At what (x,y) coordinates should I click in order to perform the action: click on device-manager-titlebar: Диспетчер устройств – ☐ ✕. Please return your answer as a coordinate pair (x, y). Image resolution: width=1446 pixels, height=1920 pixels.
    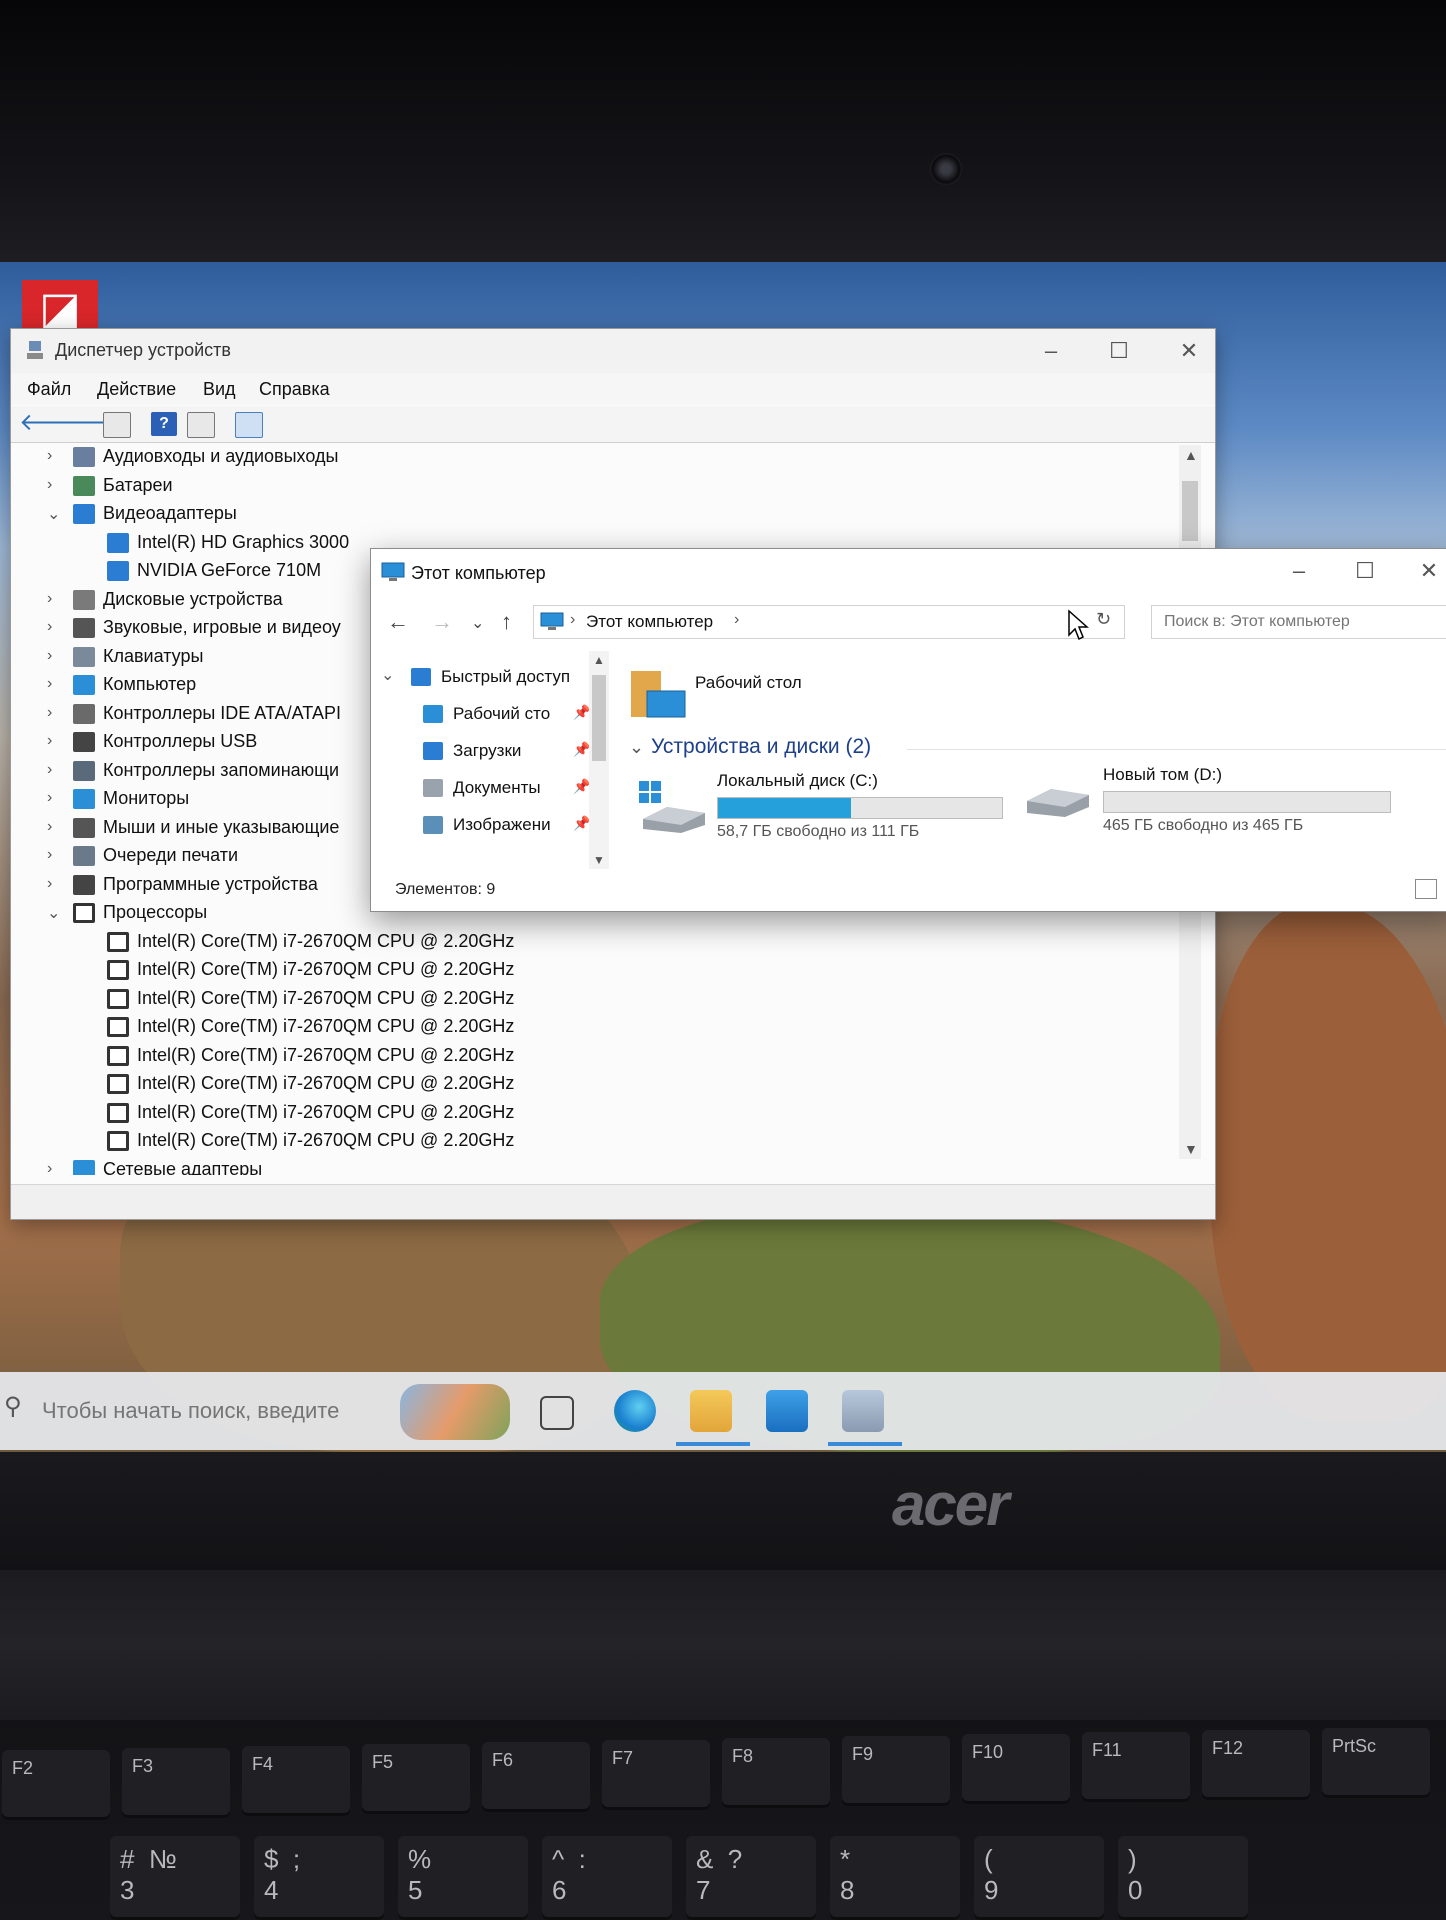
    Looking at the image, I should click on (613, 351).